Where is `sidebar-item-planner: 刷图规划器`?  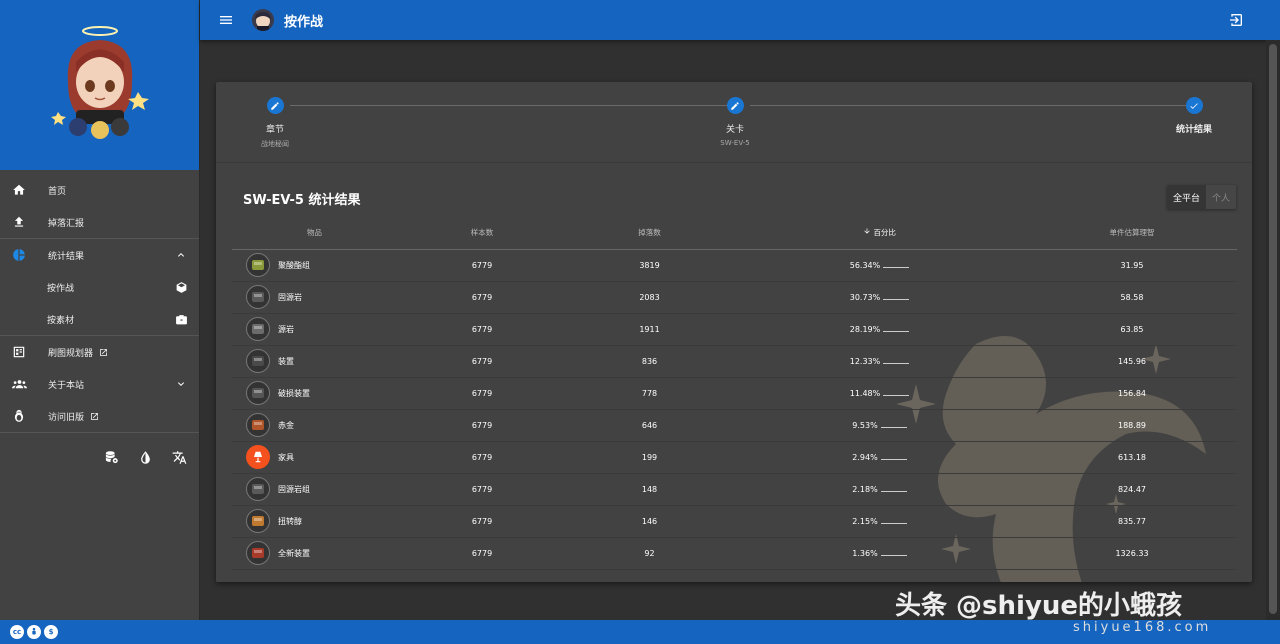 sidebar-item-planner: 刷图规划器 is located at coordinates (99, 352).